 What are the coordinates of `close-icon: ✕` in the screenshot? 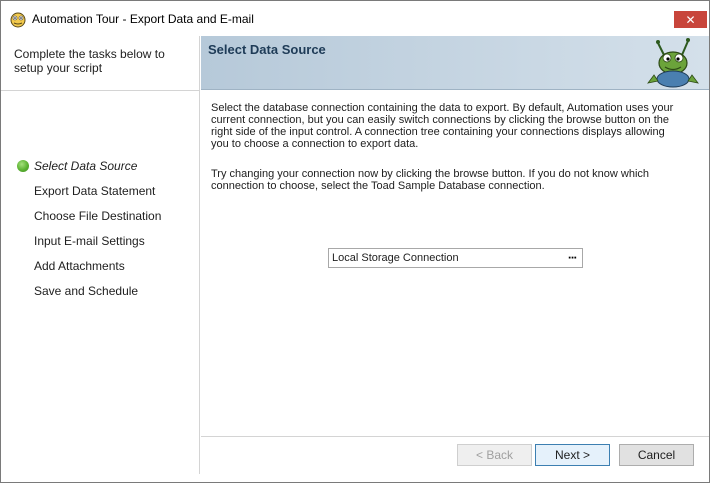 It's located at (690, 19).